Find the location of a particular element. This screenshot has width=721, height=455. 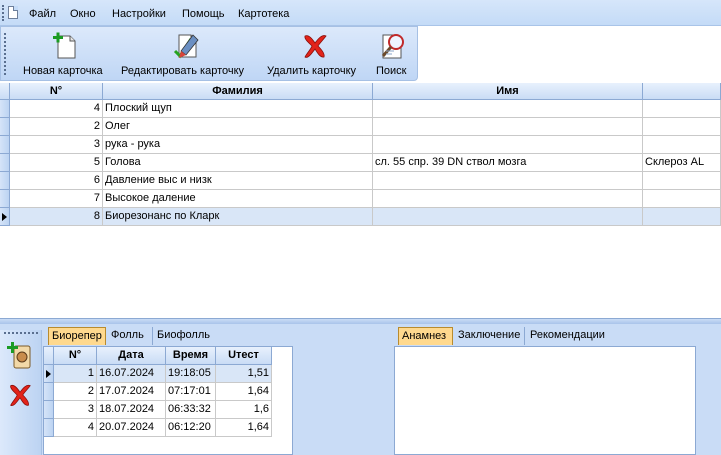

cell-time: 06:12:20 is located at coordinates (191, 428).